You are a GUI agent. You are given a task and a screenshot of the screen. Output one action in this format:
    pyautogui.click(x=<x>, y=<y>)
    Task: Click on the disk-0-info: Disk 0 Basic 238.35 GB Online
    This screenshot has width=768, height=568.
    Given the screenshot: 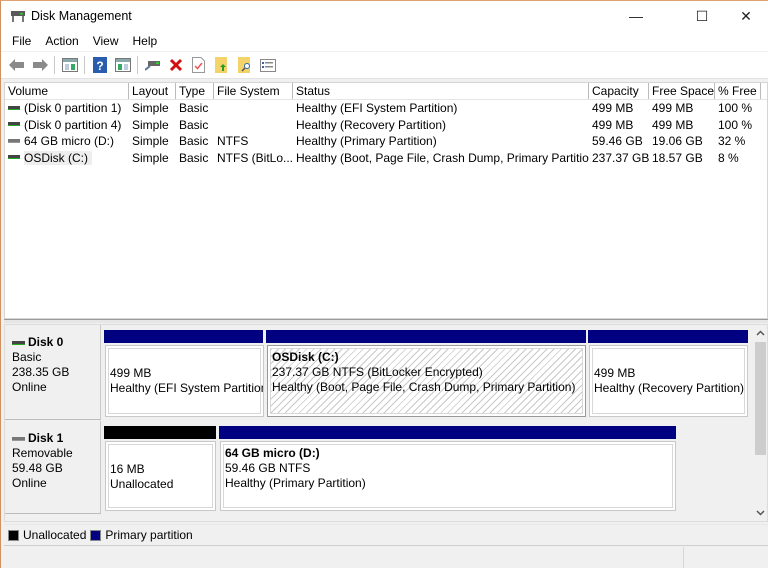 What is the action you would take?
    pyautogui.click(x=53, y=372)
    